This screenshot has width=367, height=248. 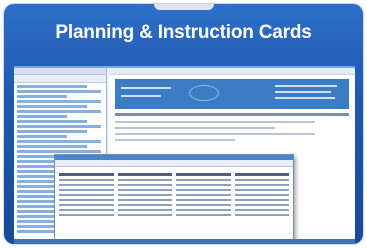 I want to click on grid-header-row, so click(x=174, y=174).